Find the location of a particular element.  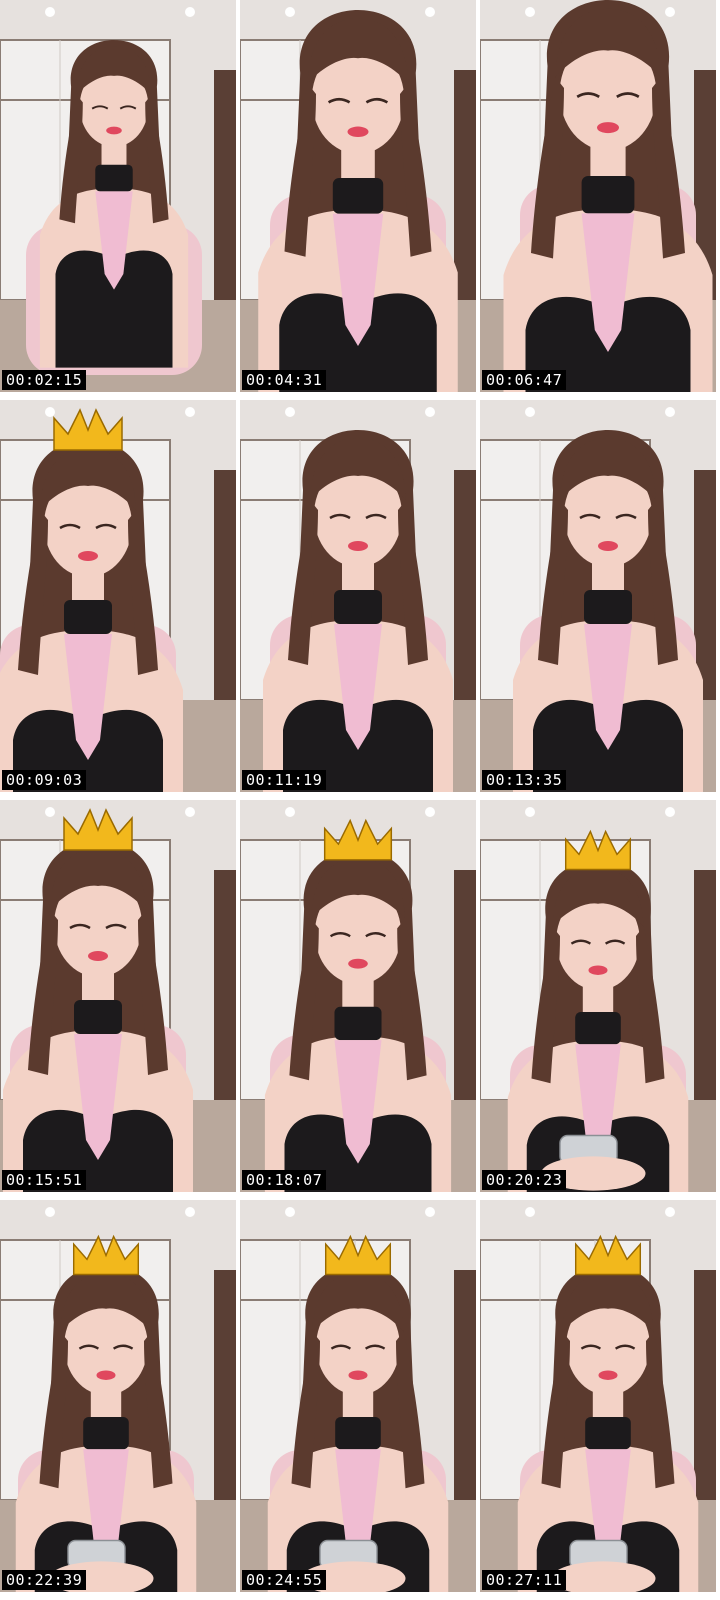

video-frame-8: 00:18:07 is located at coordinates (358, 996).